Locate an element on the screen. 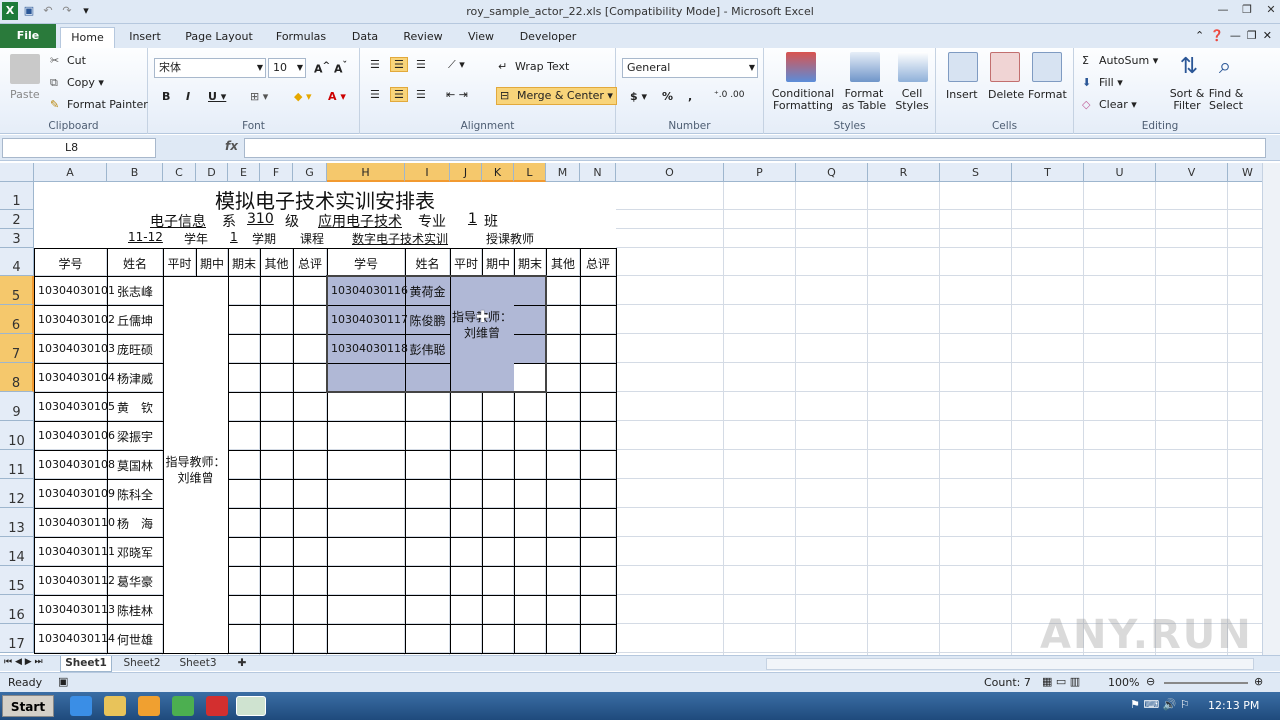 The height and width of the screenshot is (720, 1280). sheet-tab-3: Sheet3 is located at coordinates (198, 664).